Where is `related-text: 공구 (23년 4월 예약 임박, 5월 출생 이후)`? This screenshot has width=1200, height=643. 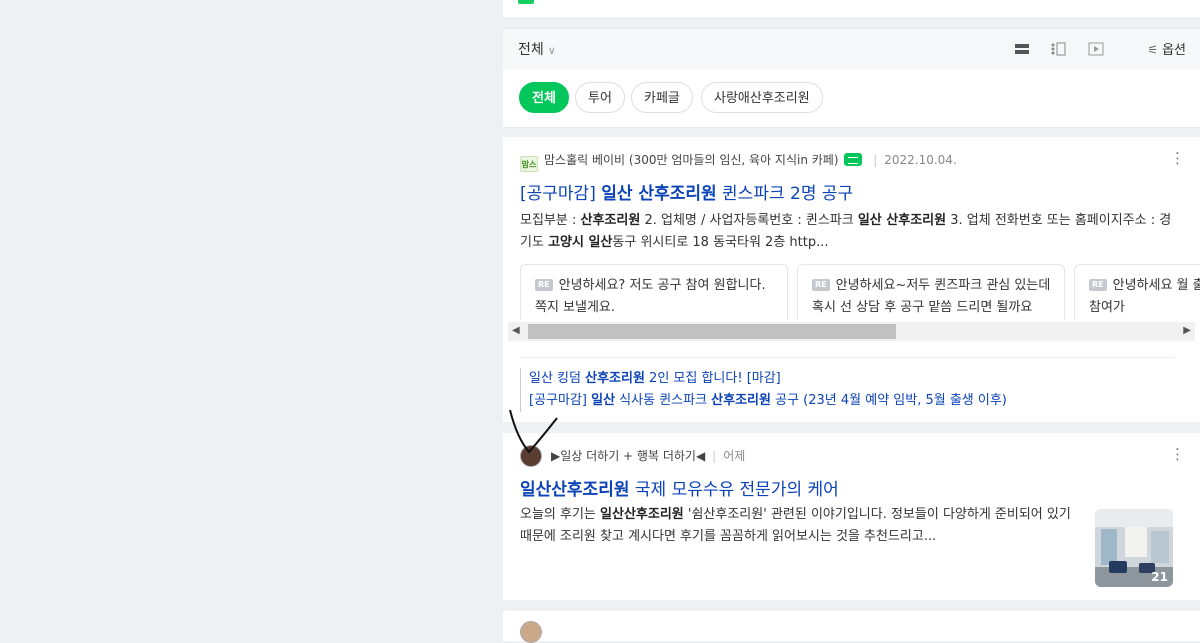
related-text: 공구 (23년 4월 예약 임박, 5월 출생 이후) is located at coordinates (888, 400).